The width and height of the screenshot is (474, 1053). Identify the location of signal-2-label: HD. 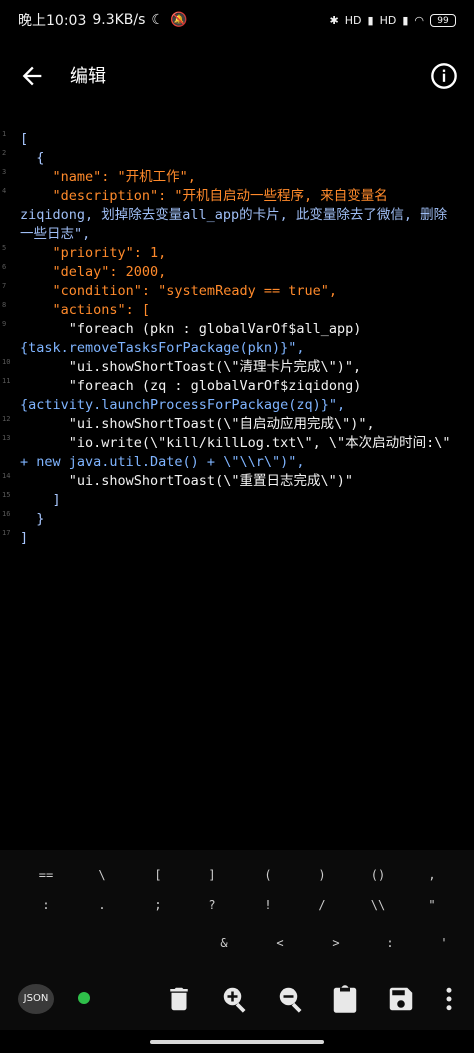
(388, 20).